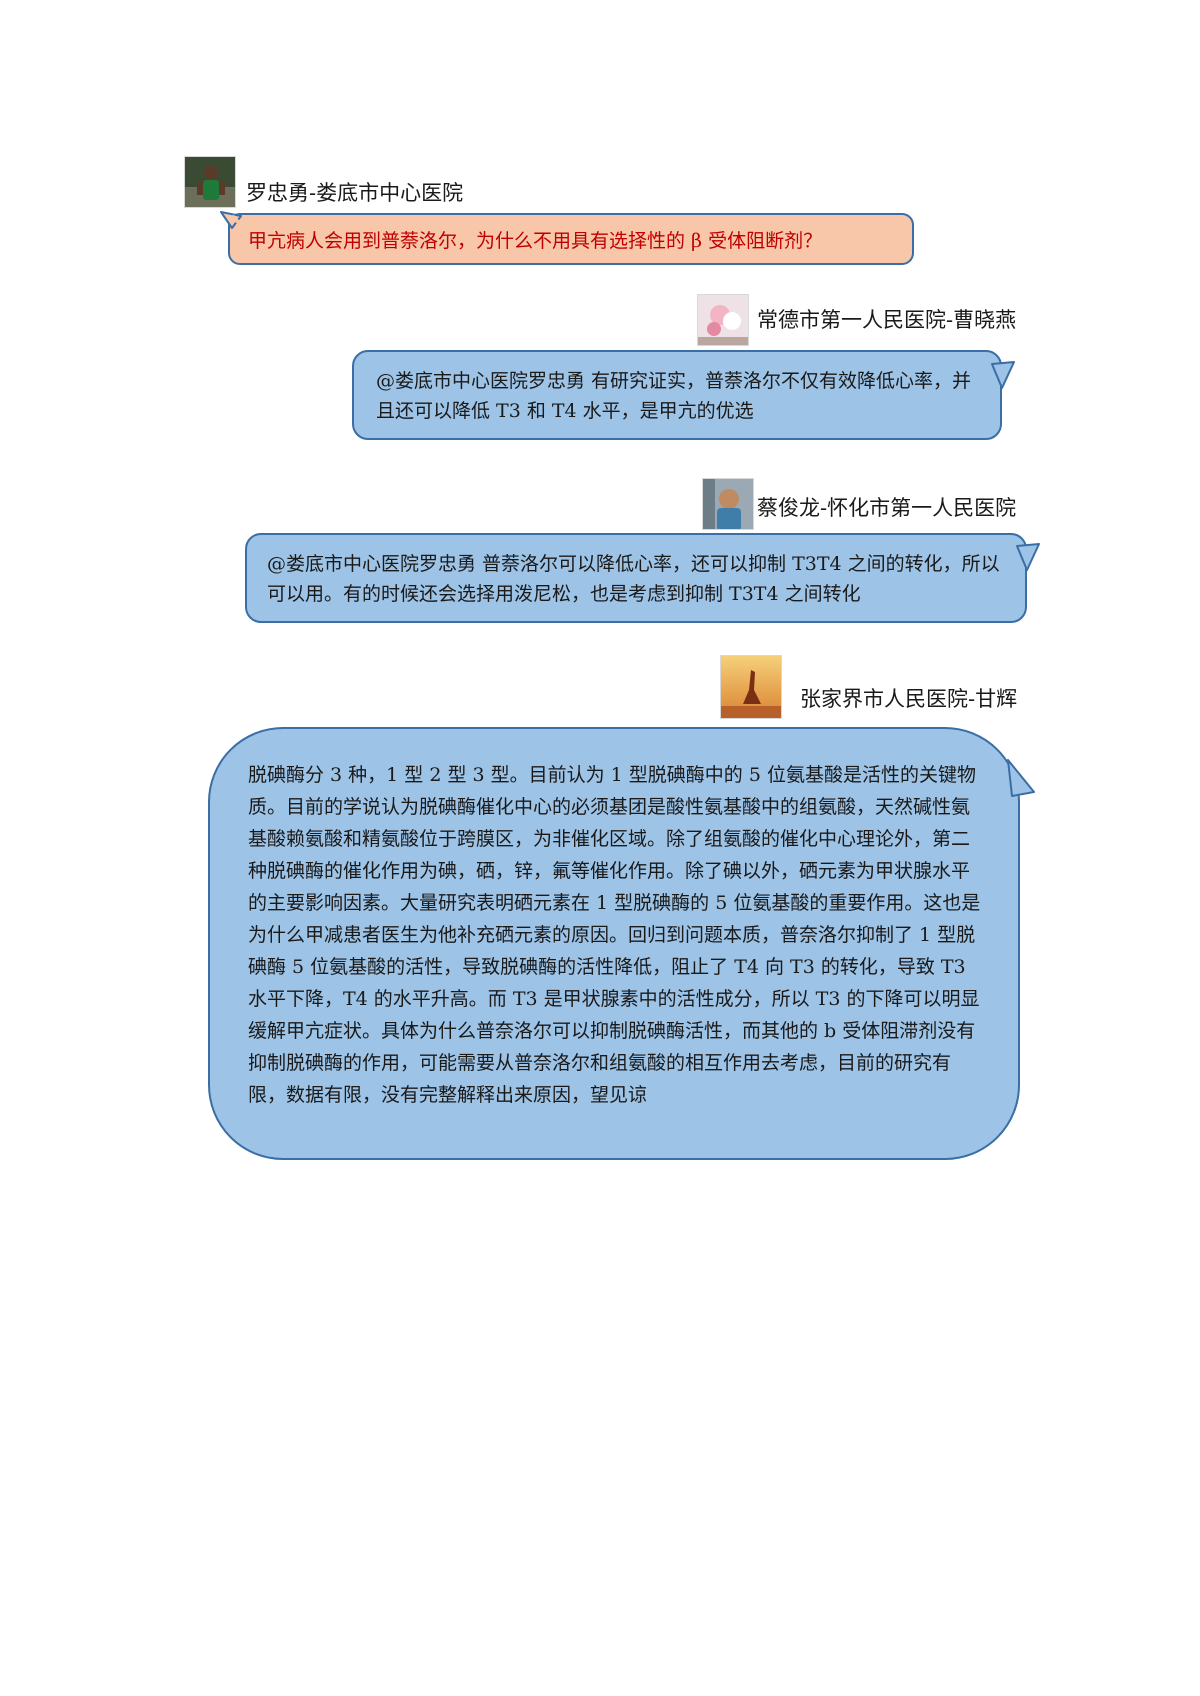 This screenshot has width=1200, height=1696. I want to click on message-text: 甲亢病人会用到普萘洛尔，为什么不用具有选择性的 β 受体阻断剂？, so click(535, 241).